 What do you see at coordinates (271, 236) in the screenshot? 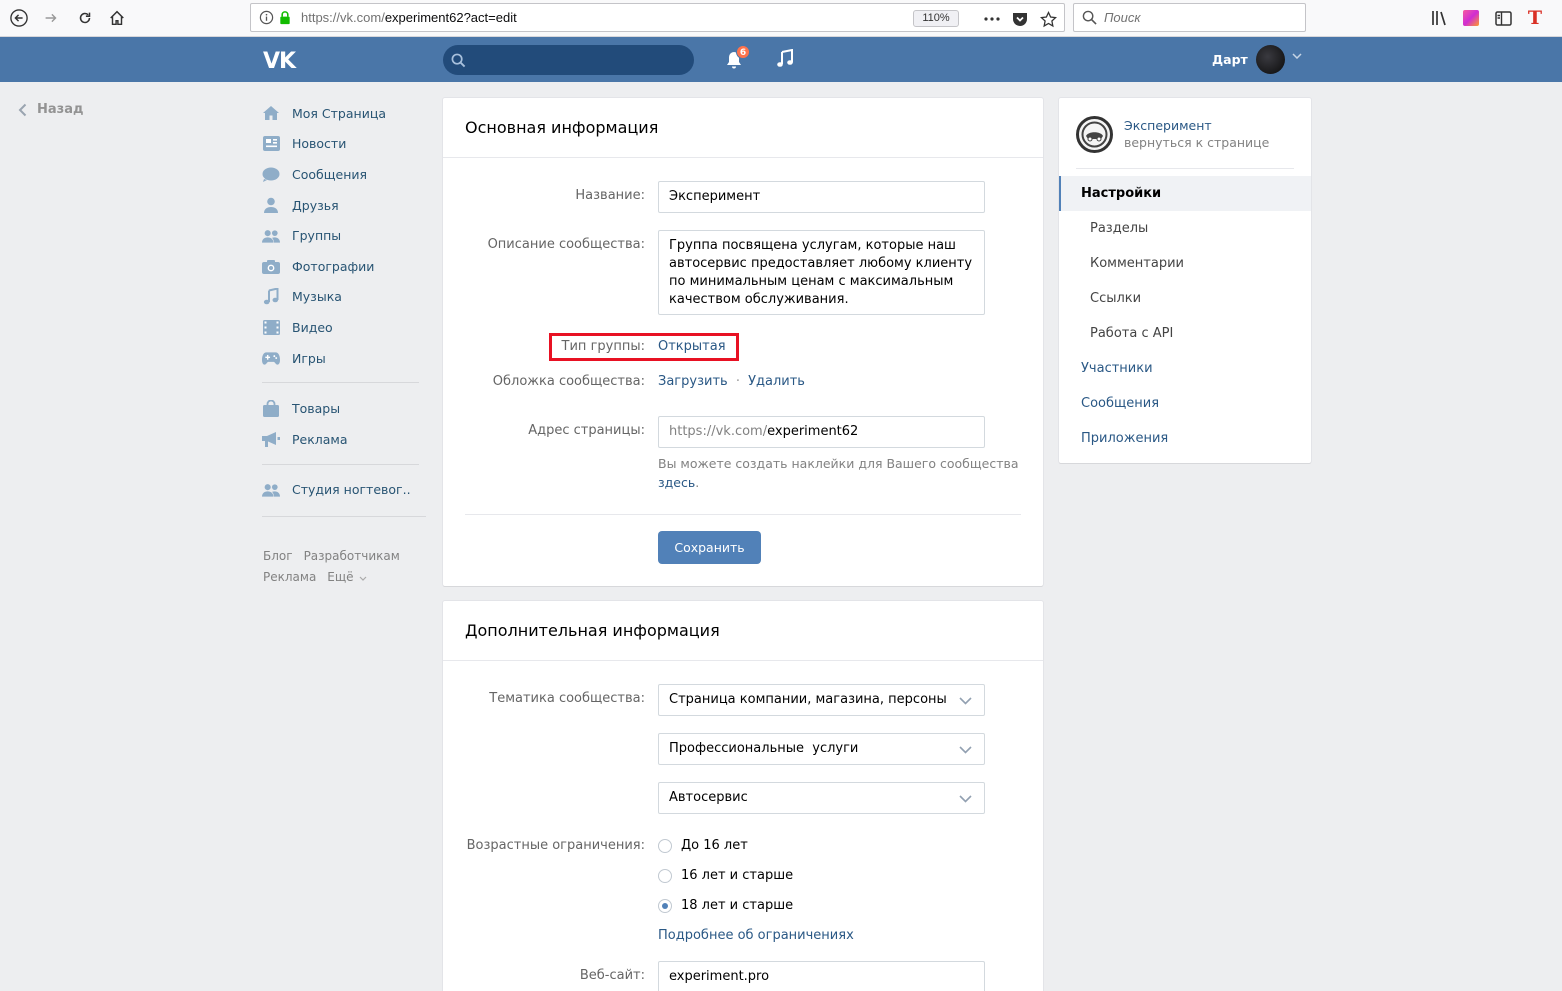
I see `groups-icon` at bounding box center [271, 236].